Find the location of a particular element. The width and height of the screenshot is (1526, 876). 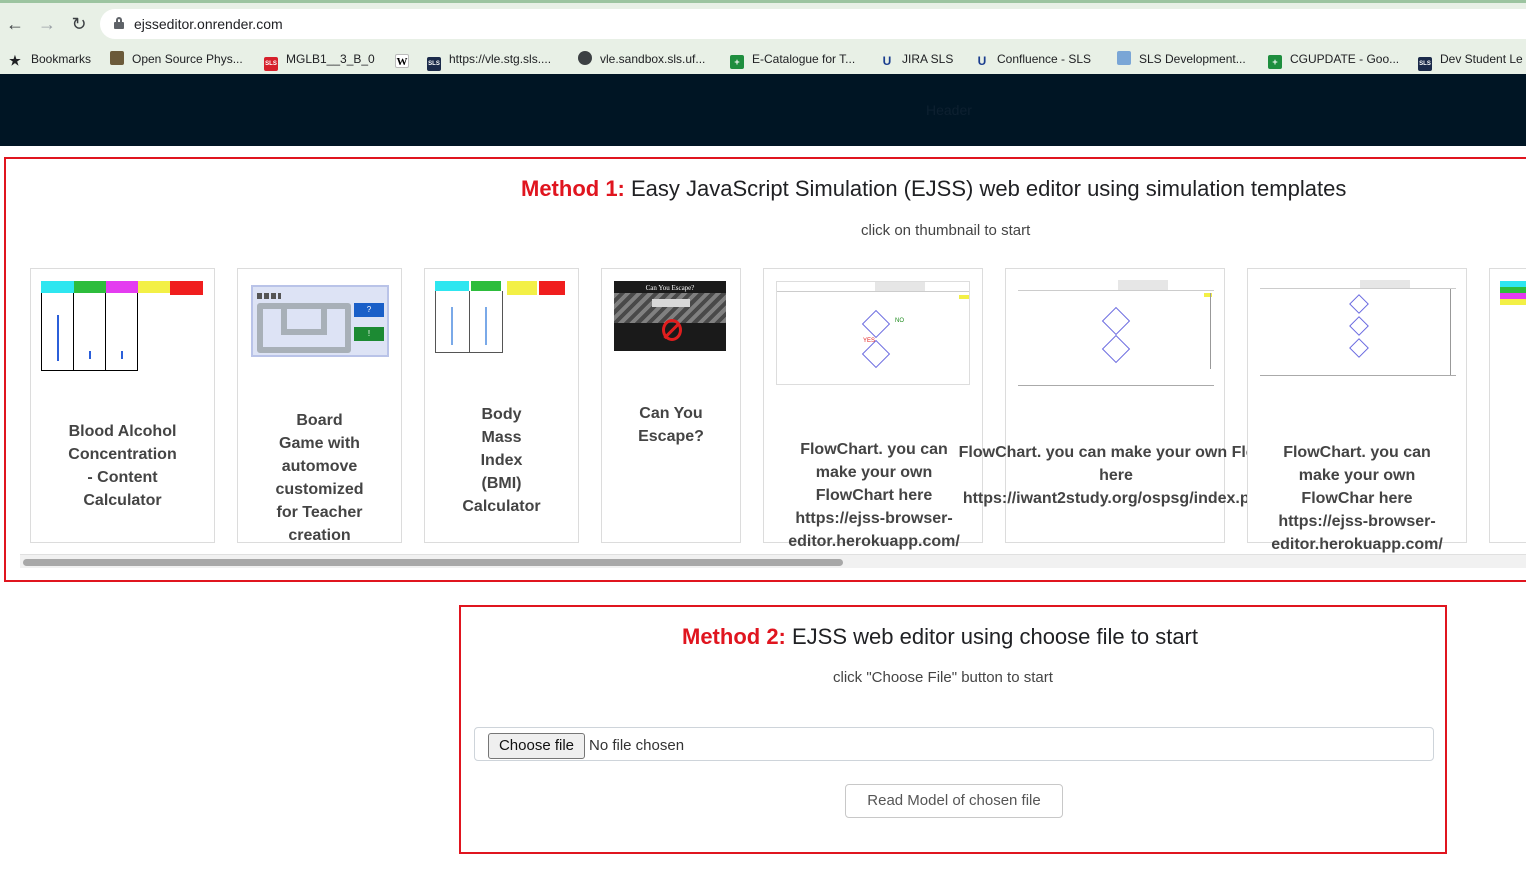

bookmark-label: Dev Student Le is located at coordinates (1481, 59).